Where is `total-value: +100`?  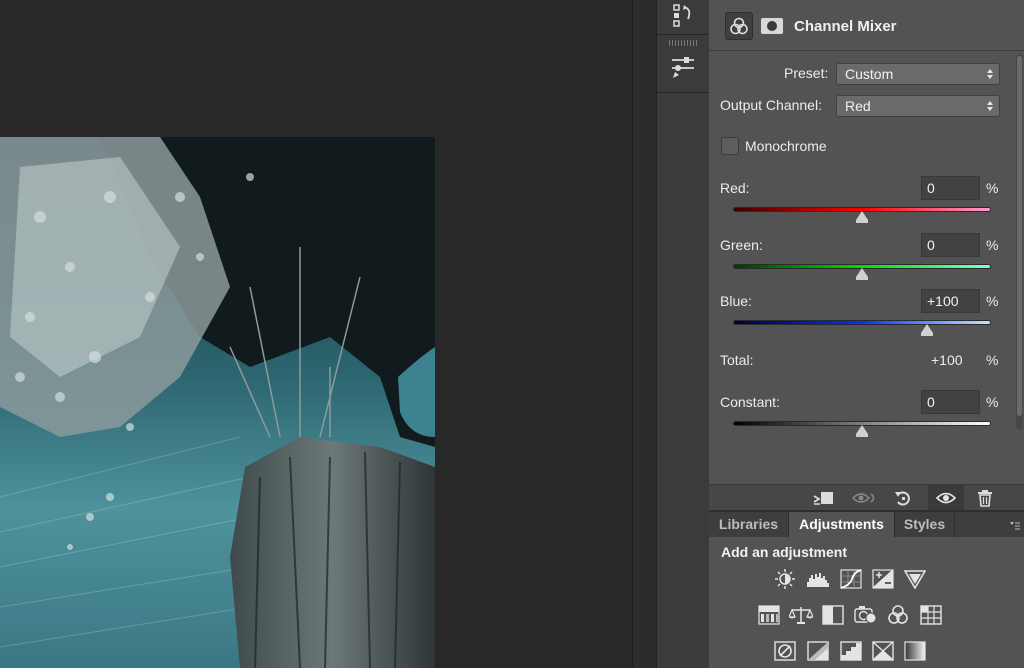
total-value: +100 is located at coordinates (947, 360).